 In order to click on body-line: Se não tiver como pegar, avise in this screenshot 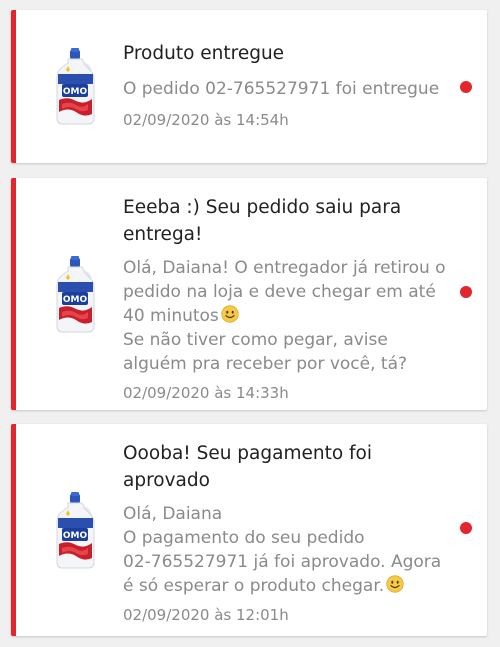, I will do `click(255, 340)`.